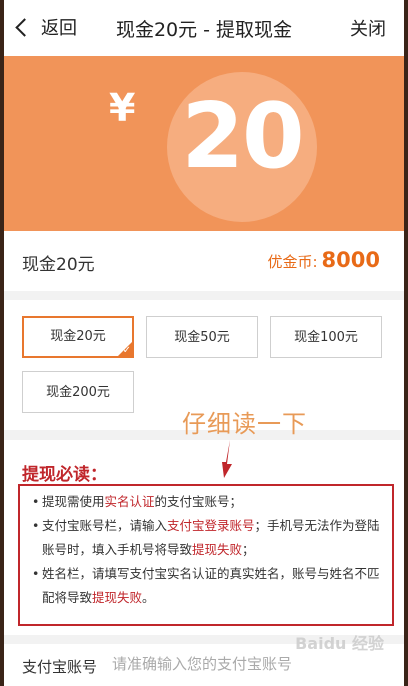  Describe the element at coordinates (227, 459) in the screenshot. I see `annotation-arrow-icon` at that location.